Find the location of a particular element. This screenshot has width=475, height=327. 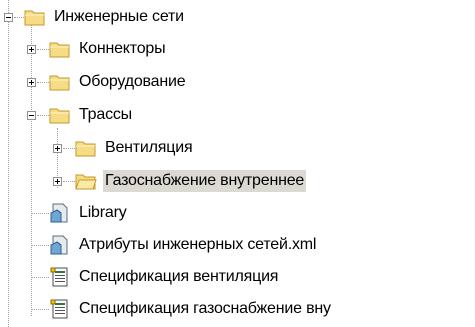

tree-node-ventilation: Вентиляция is located at coordinates (134, 148).